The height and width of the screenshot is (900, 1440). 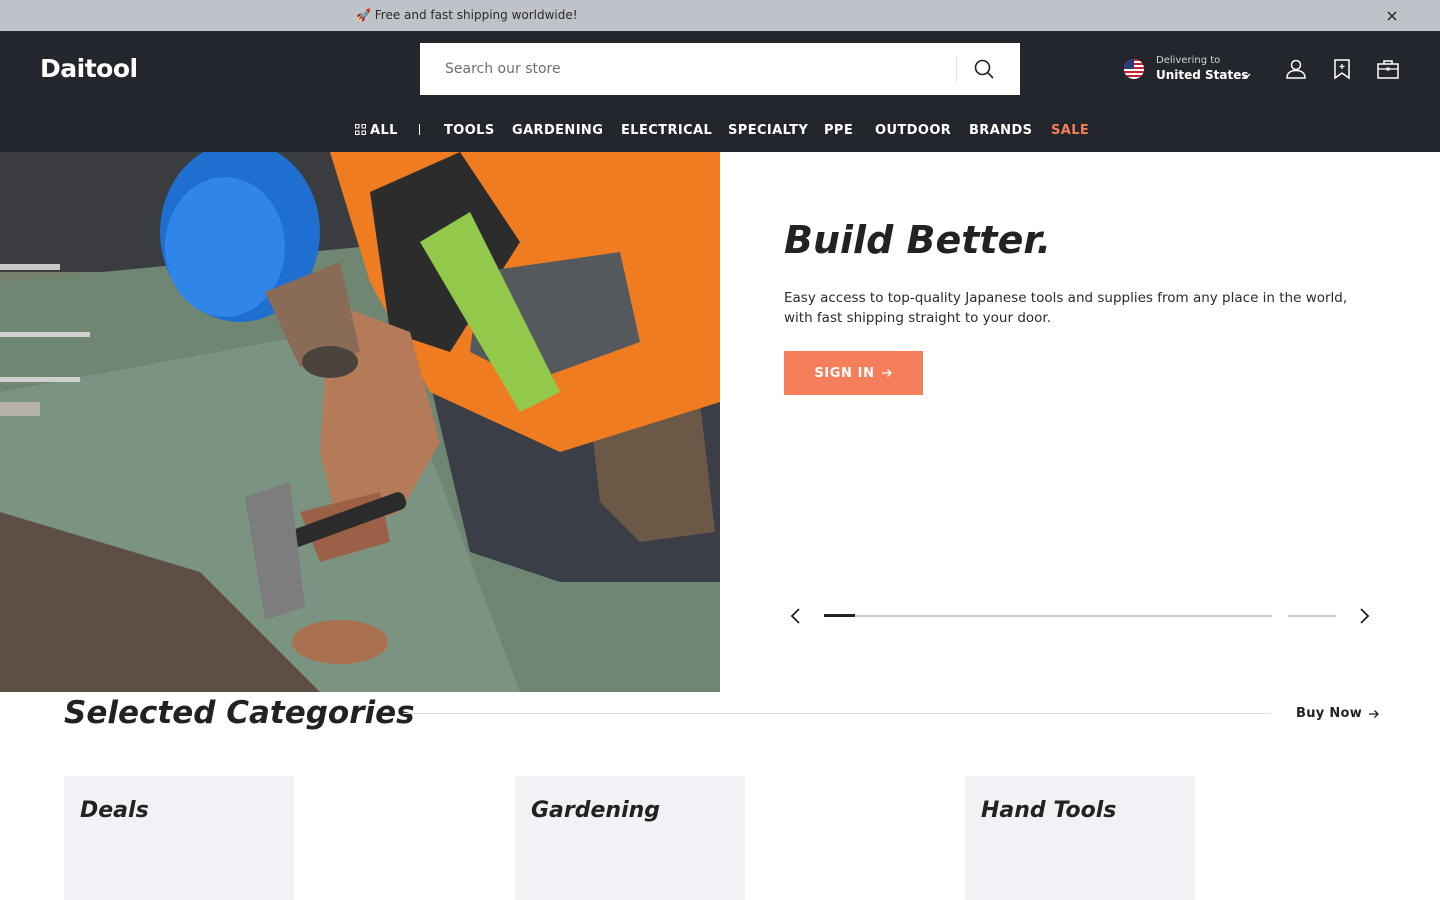 I want to click on category-card-title: Hand Tools, so click(x=1049, y=810).